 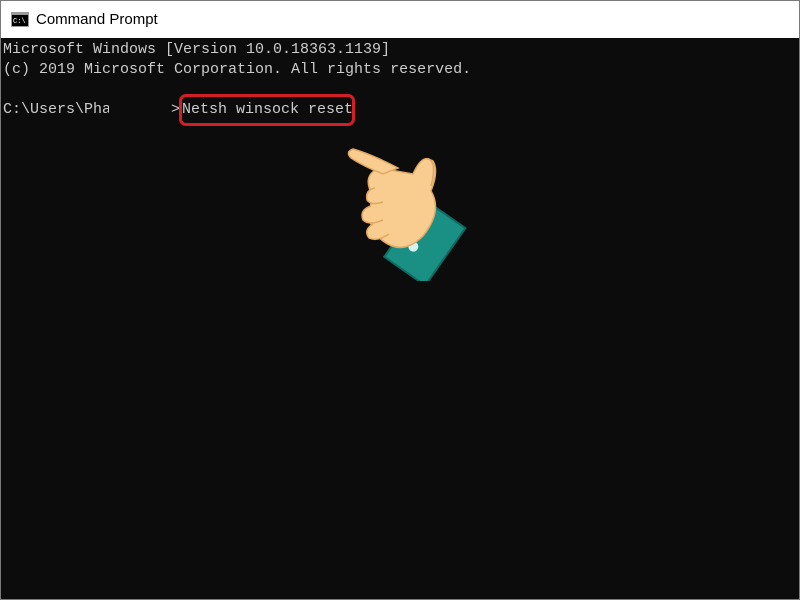 I want to click on command-highlight-box, so click(x=267, y=110).